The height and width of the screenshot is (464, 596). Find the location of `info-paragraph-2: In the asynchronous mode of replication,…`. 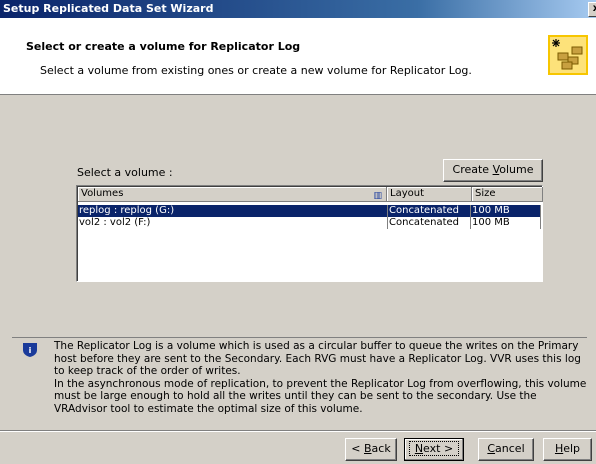

info-paragraph-2: In the asynchronous mode of replication,… is located at coordinates (320, 396).